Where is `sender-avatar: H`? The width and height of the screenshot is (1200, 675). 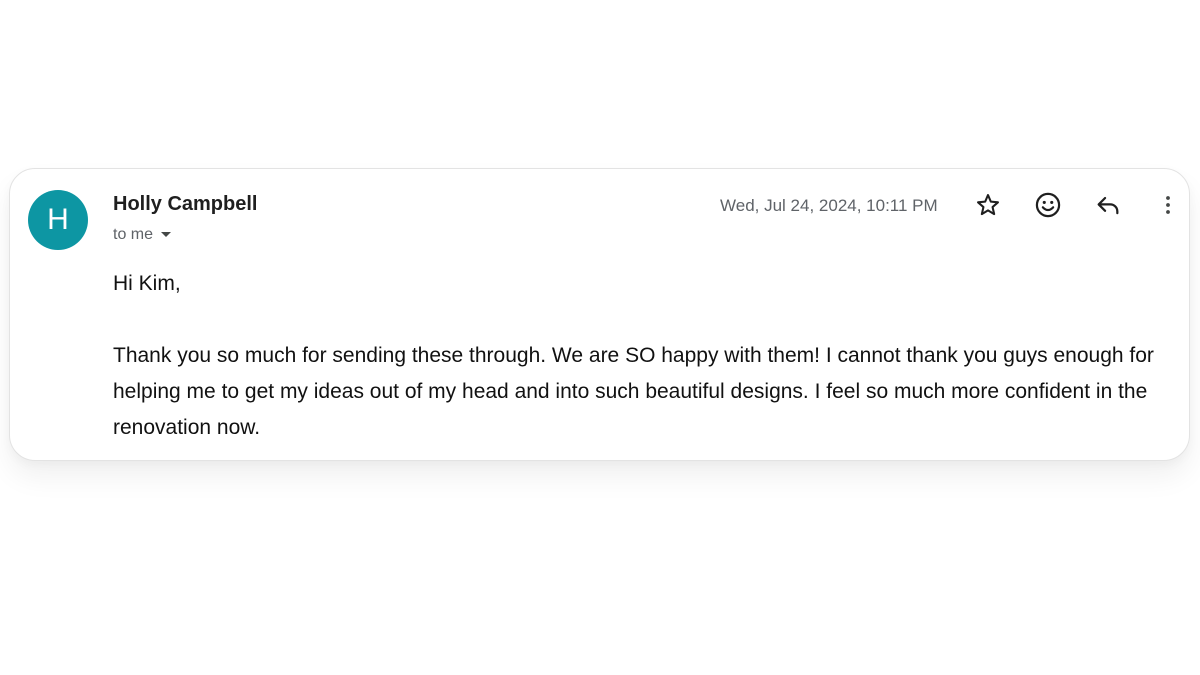
sender-avatar: H is located at coordinates (58, 220).